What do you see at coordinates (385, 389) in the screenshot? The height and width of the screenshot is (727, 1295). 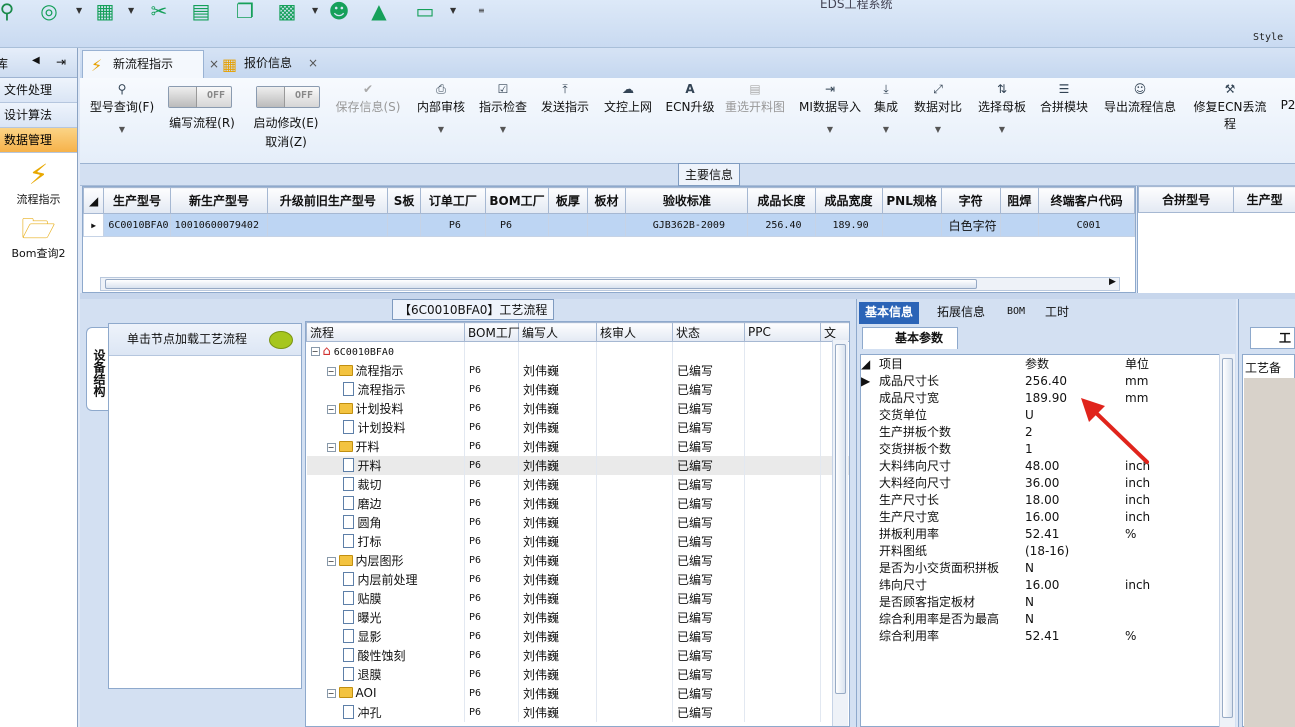 I see `tree-node: 流程指示` at bounding box center [385, 389].